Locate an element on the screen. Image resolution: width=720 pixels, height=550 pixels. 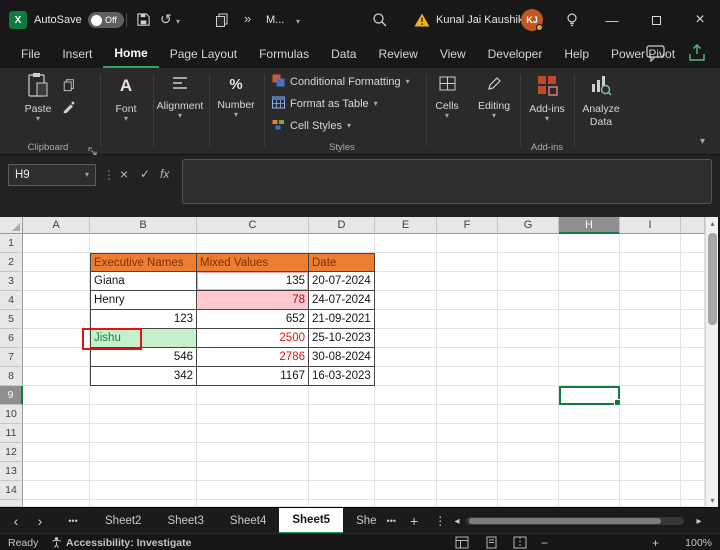
tab-review: Review is located at coordinates (397, 54).